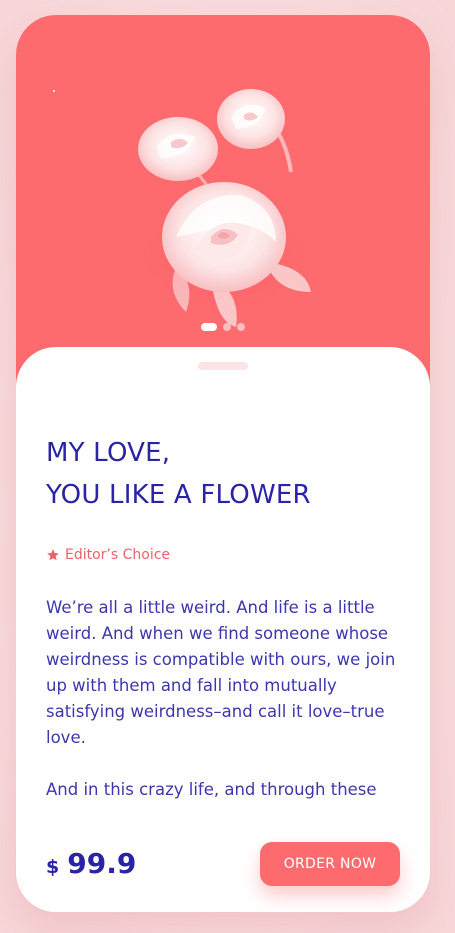 The width and height of the screenshot is (455, 933). I want to click on editors-choice-badge: Editor’s Choice, so click(108, 555).